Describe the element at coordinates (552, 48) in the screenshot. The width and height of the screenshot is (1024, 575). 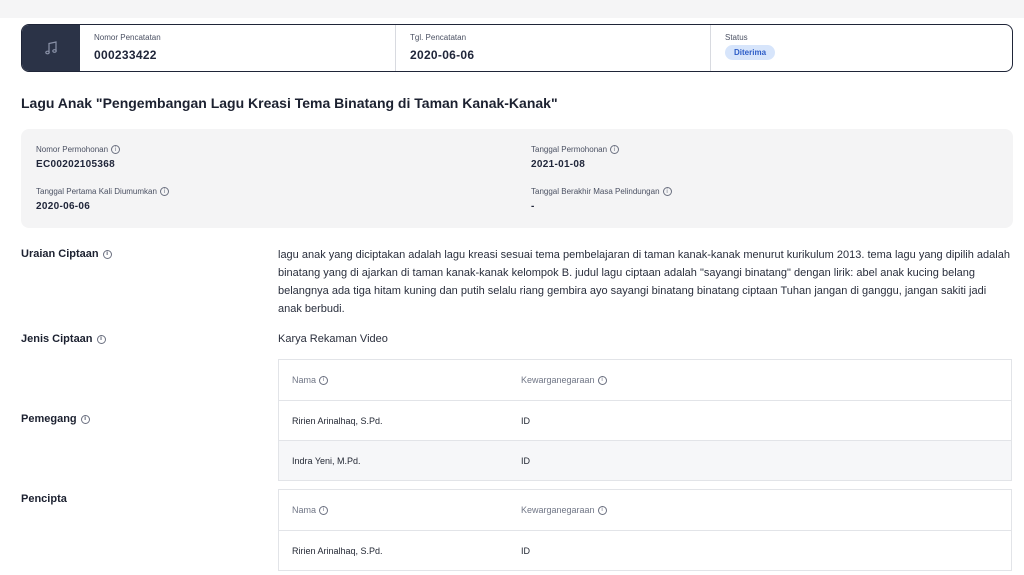
I see `tgl-pencatatan-cell: Tgl. Pencatatan 2020-06-06` at that location.